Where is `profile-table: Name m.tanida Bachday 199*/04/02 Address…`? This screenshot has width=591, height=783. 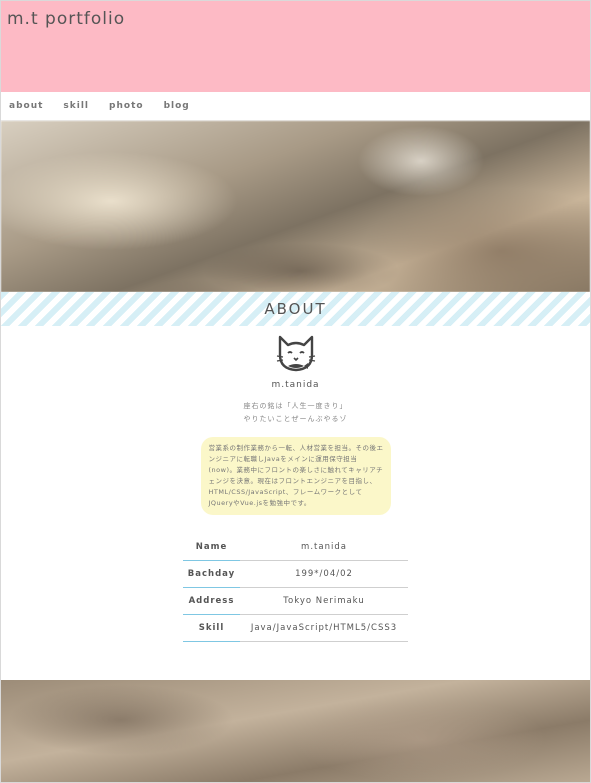
profile-table: Name m.tanida Bachday 199*/04/02 Address… is located at coordinates (295, 588).